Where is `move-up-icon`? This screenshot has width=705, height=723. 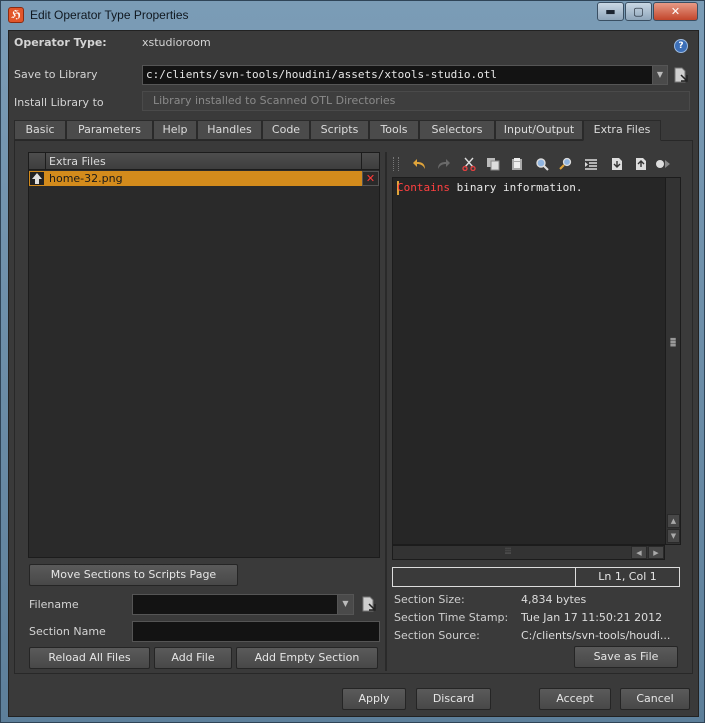 move-up-icon is located at coordinates (37, 178).